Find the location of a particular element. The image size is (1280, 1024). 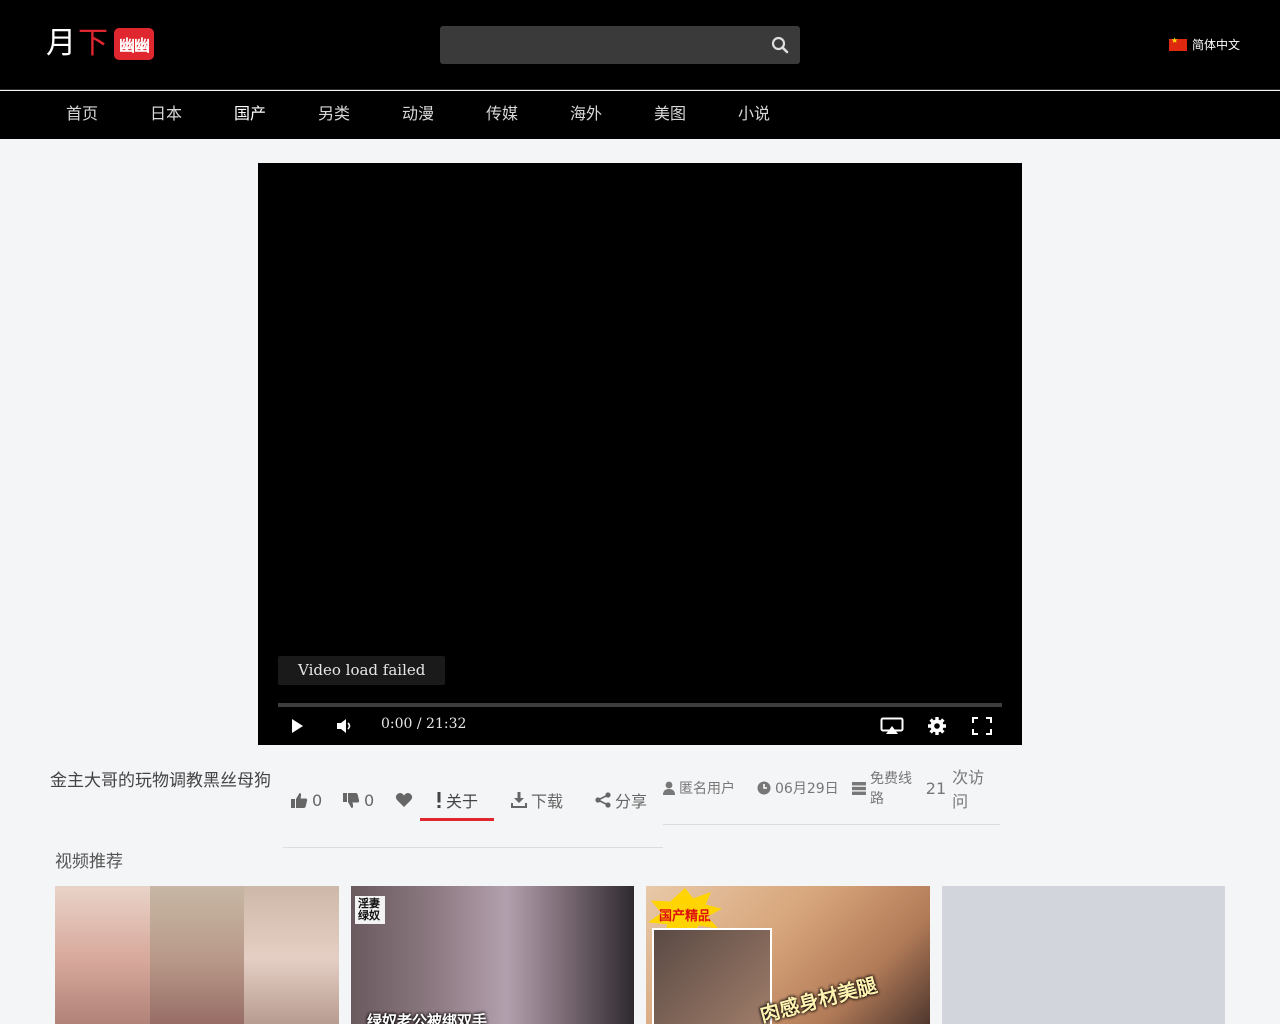

search-icon is located at coordinates (780, 45).